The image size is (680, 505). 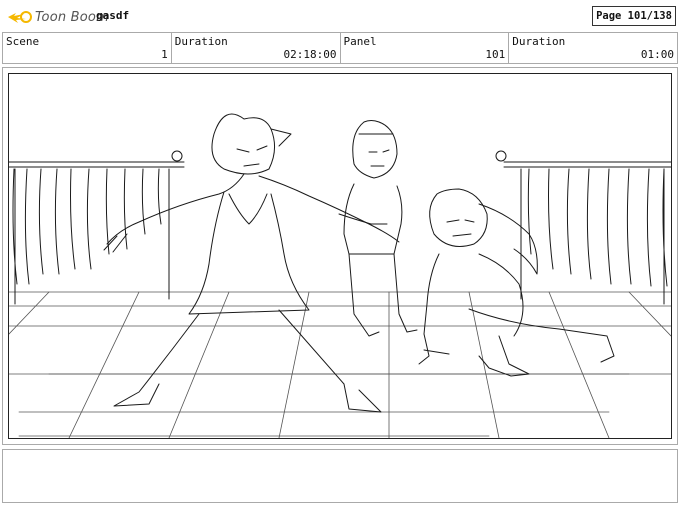 I want to click on panel-label: Panel, so click(x=360, y=41).